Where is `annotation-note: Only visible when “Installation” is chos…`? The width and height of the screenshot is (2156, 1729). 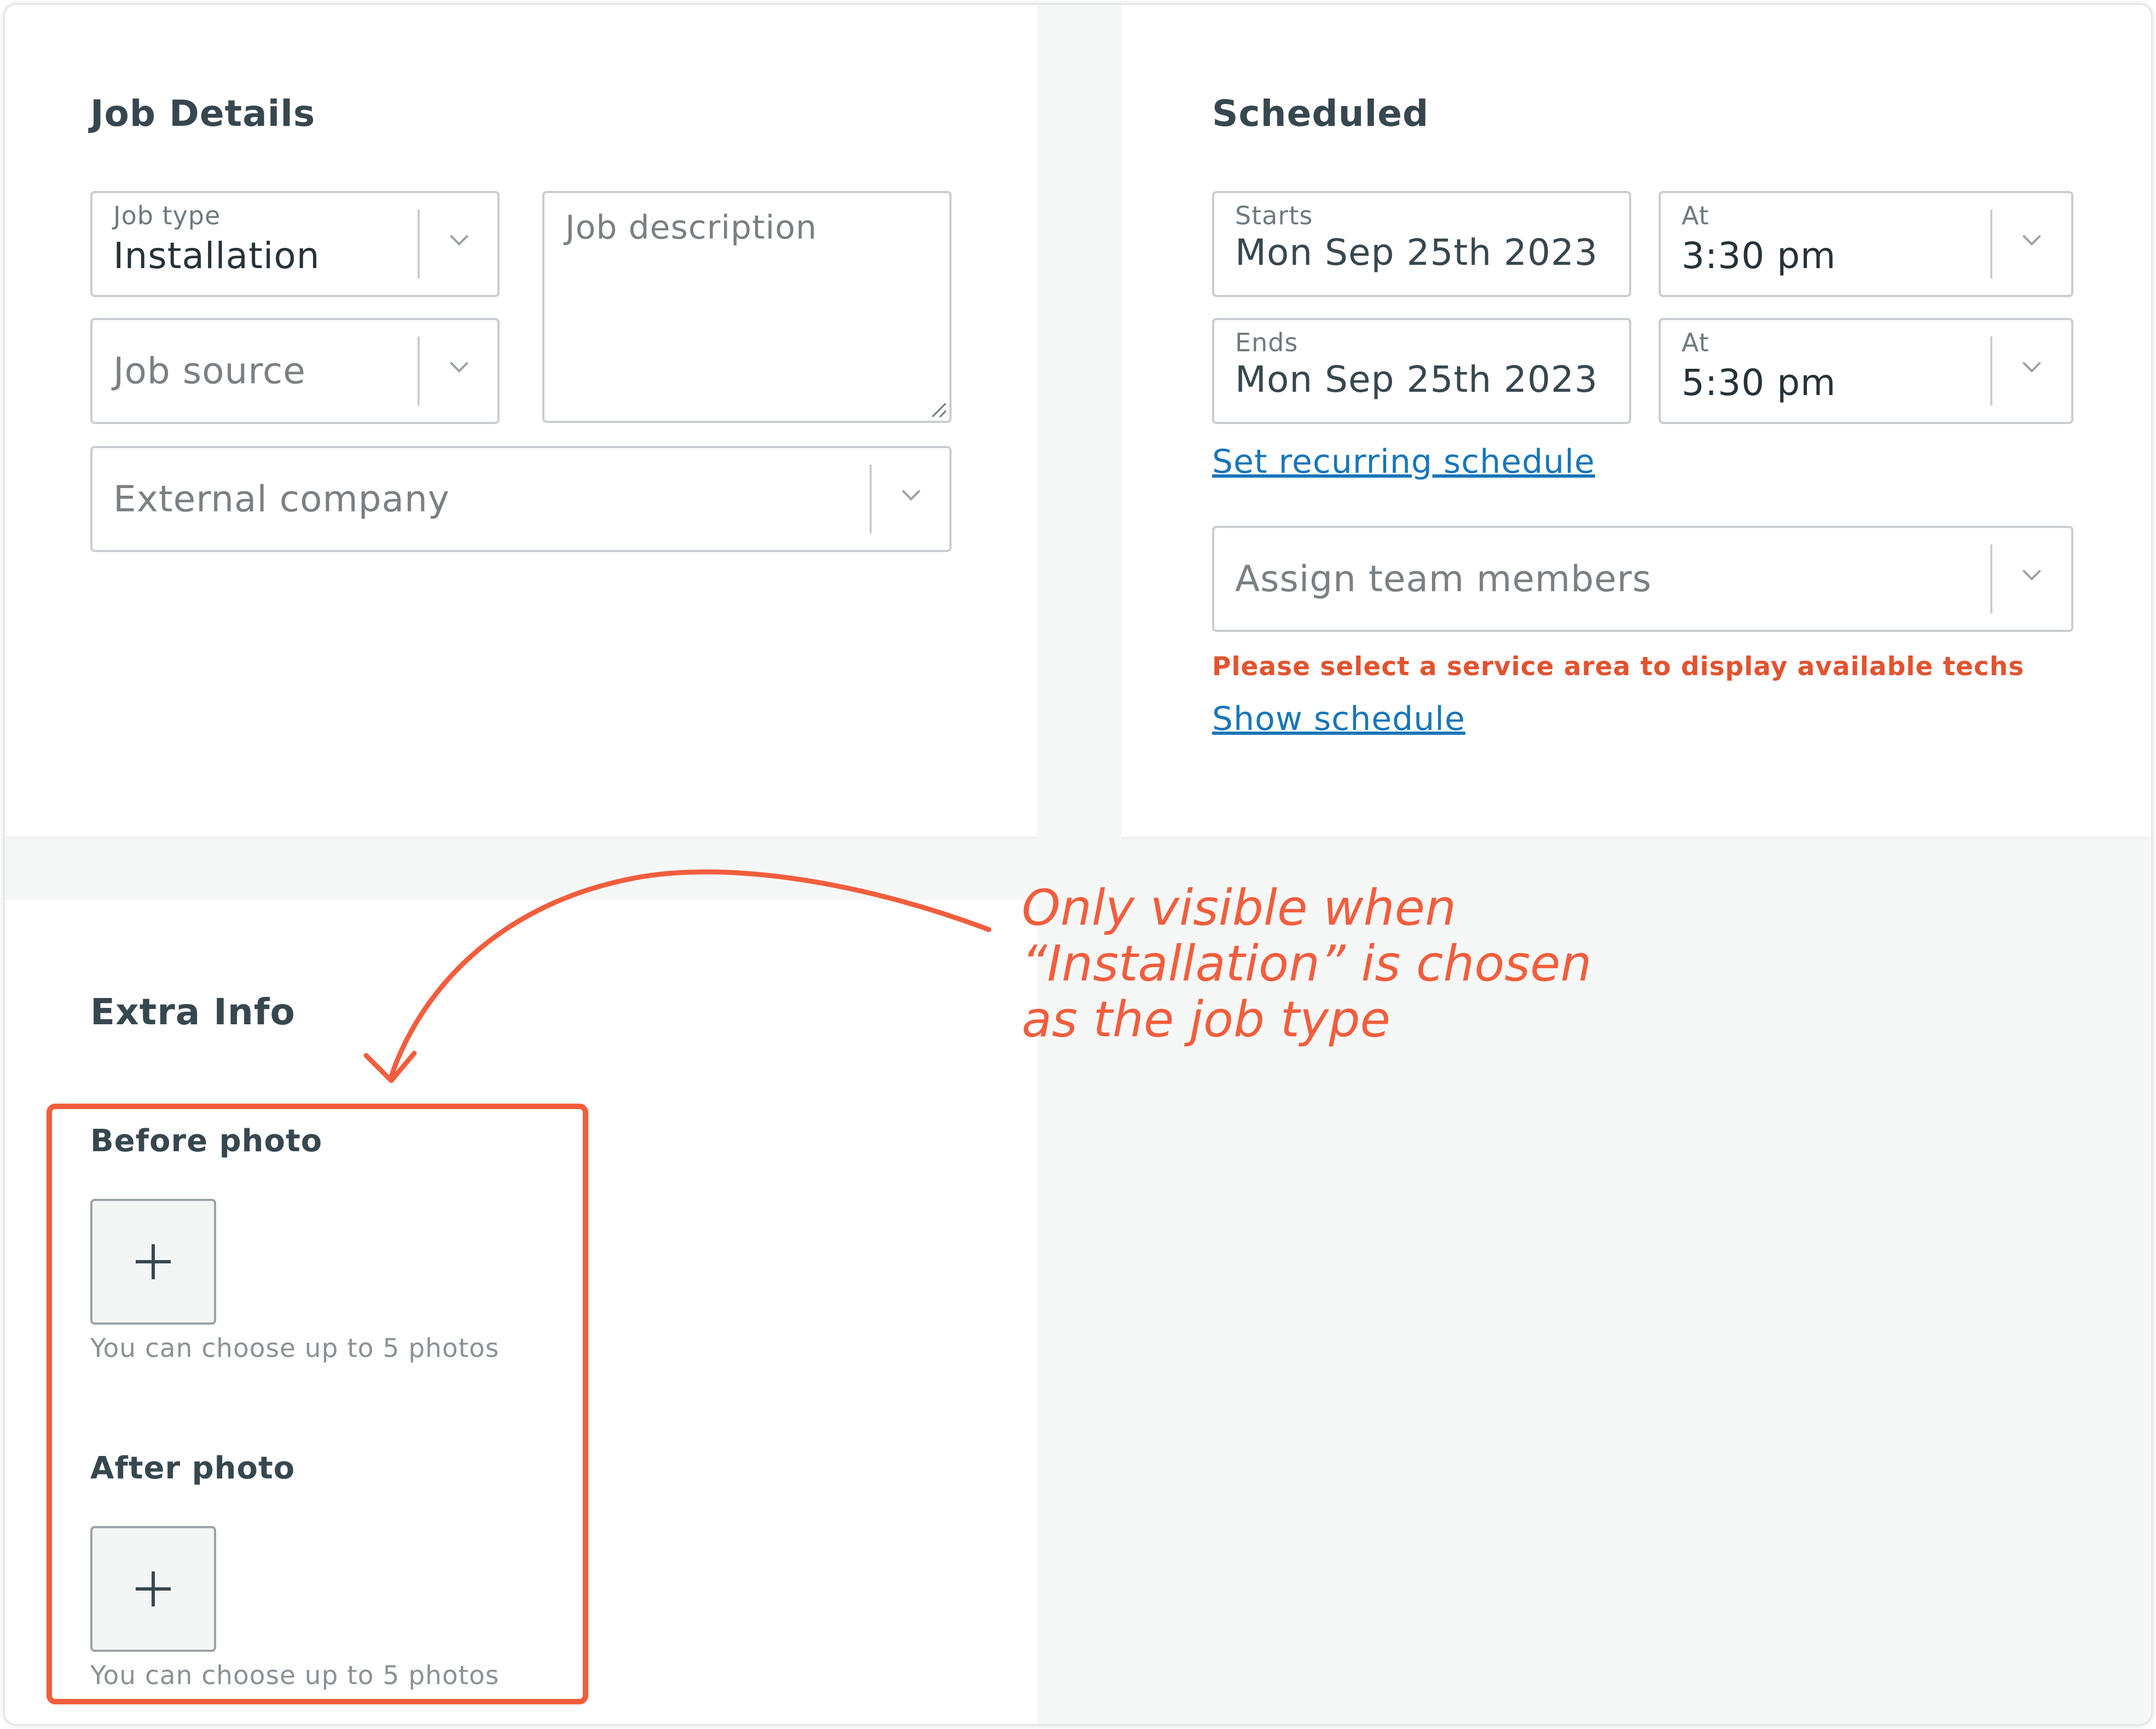 annotation-note: Only visible when “Installation” is chos… is located at coordinates (1307, 964).